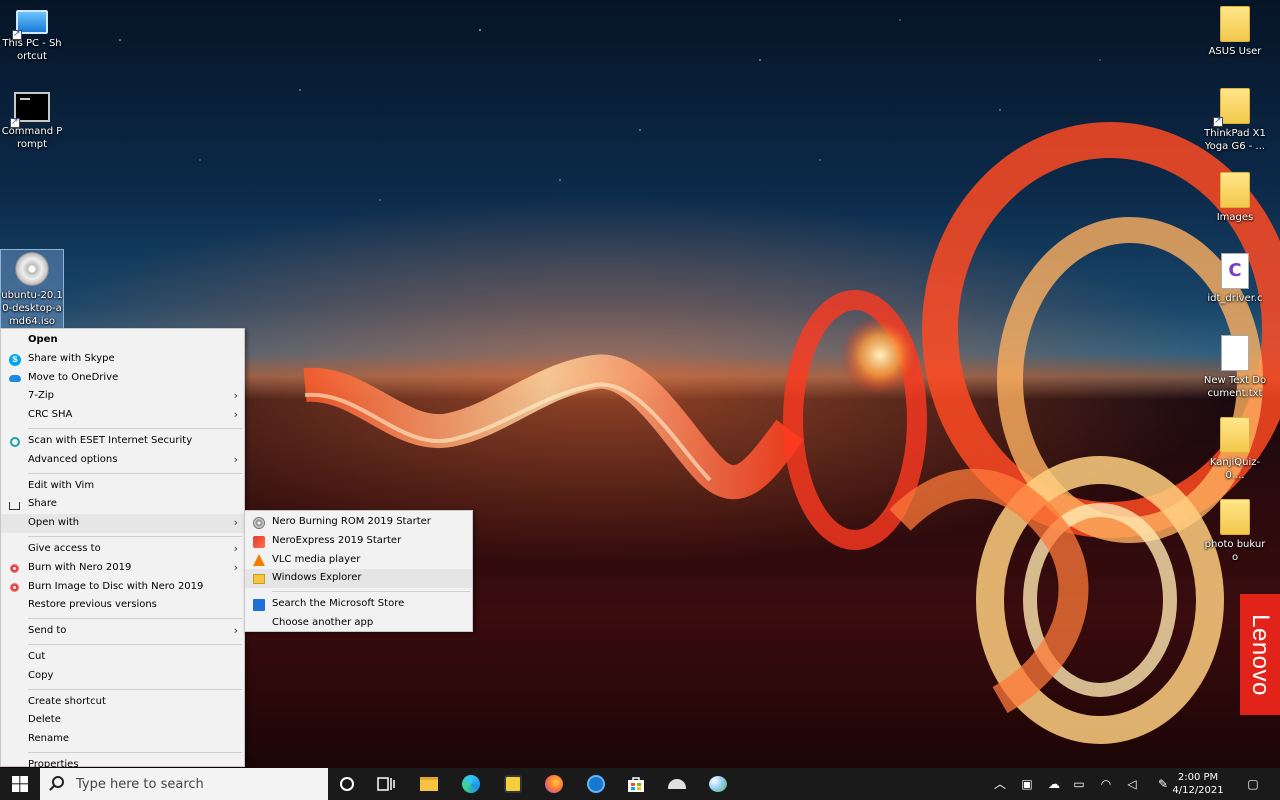 The height and width of the screenshot is (800, 1280). I want to click on menu-item-label: Burn Image to Disc with Nero 2019, so click(116, 586).